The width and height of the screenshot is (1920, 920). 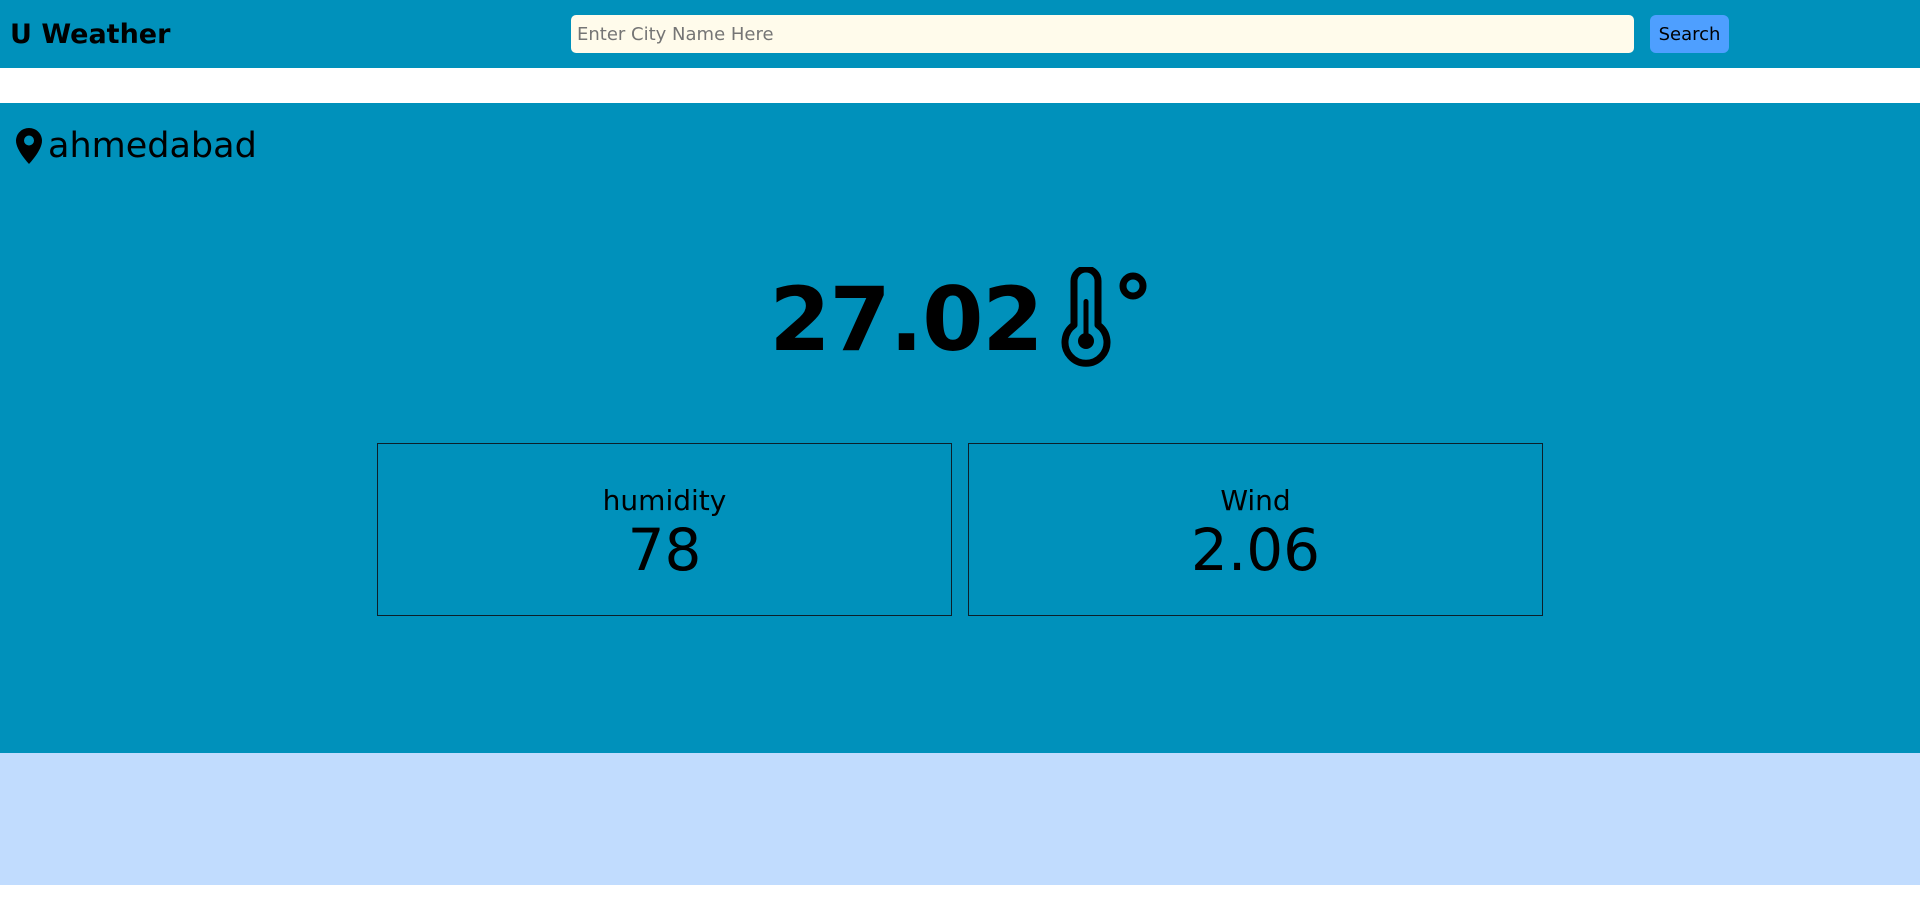 I want to click on wind-card: Wind 2.06, so click(x=1255, y=529).